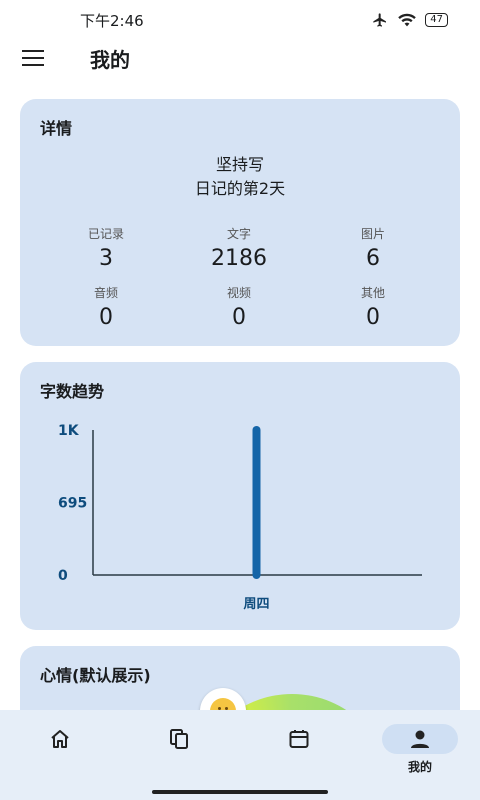 The height and width of the screenshot is (800, 480). I want to click on status-time: 下午2:46, so click(112, 20).